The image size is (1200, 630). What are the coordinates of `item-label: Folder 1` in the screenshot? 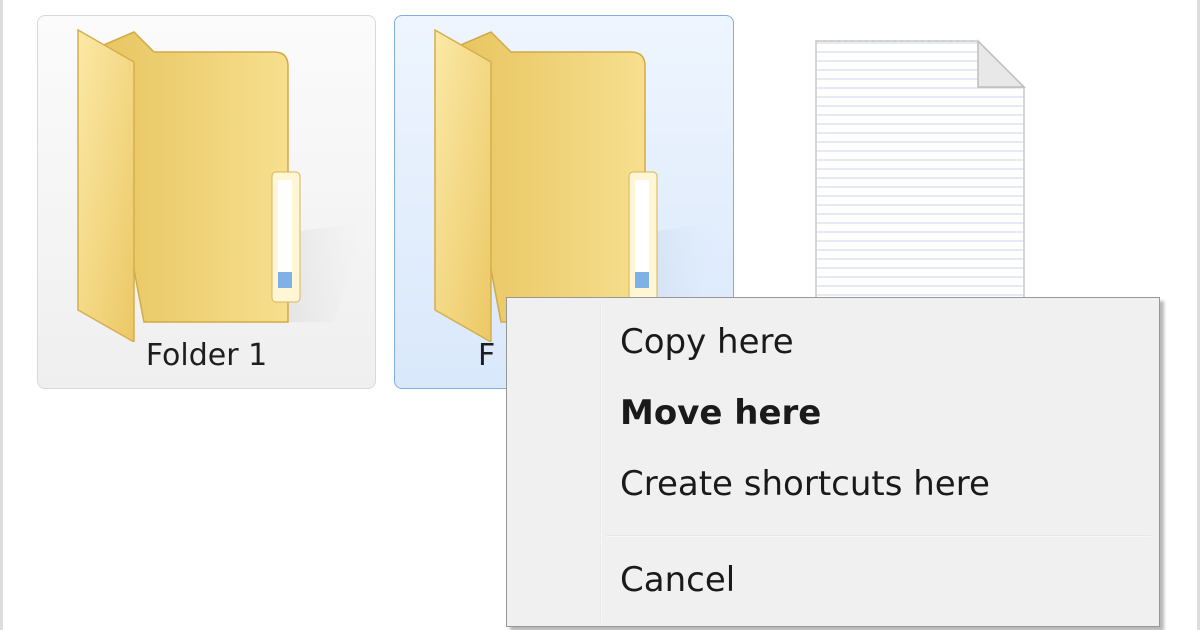 It's located at (206, 355).